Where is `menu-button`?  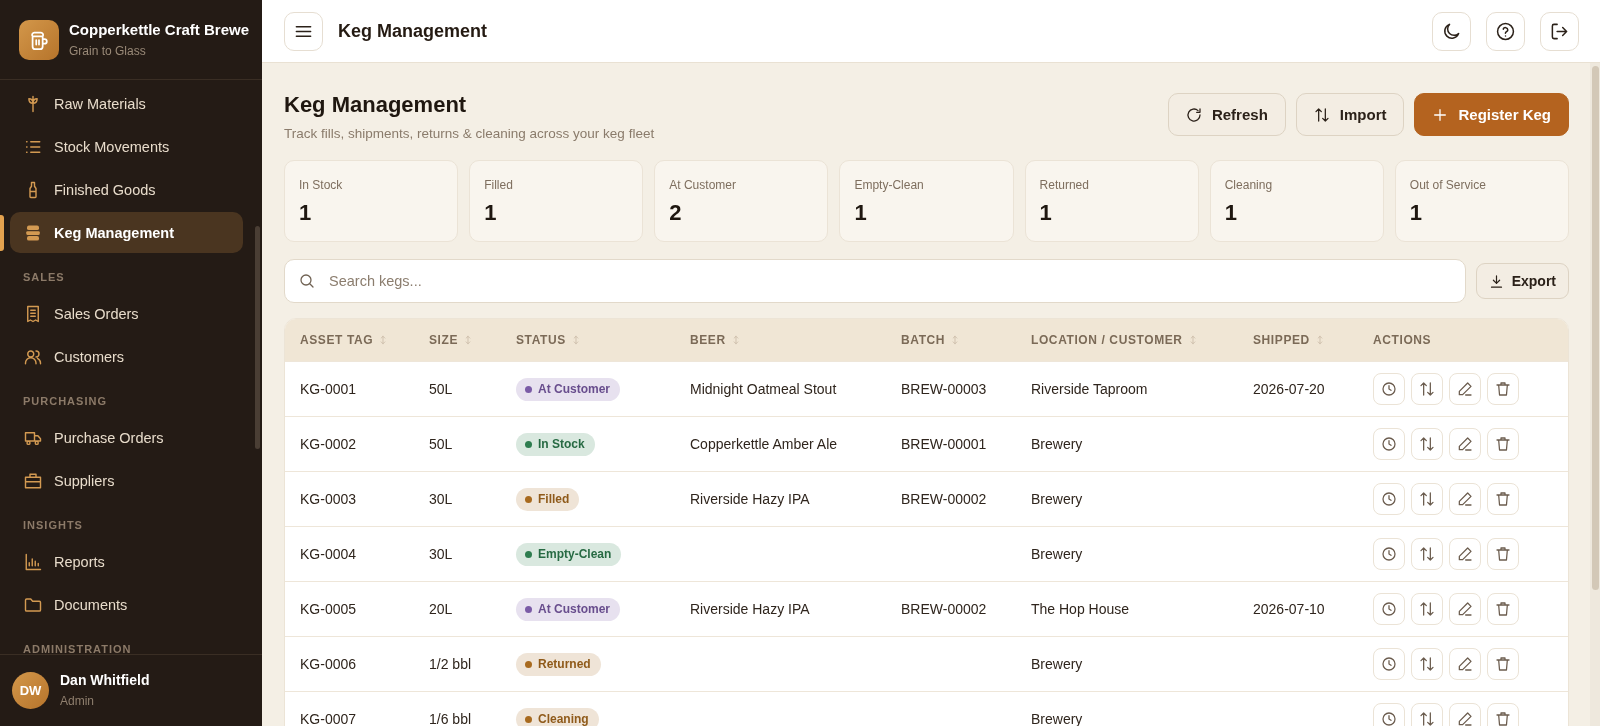 menu-button is located at coordinates (303, 31).